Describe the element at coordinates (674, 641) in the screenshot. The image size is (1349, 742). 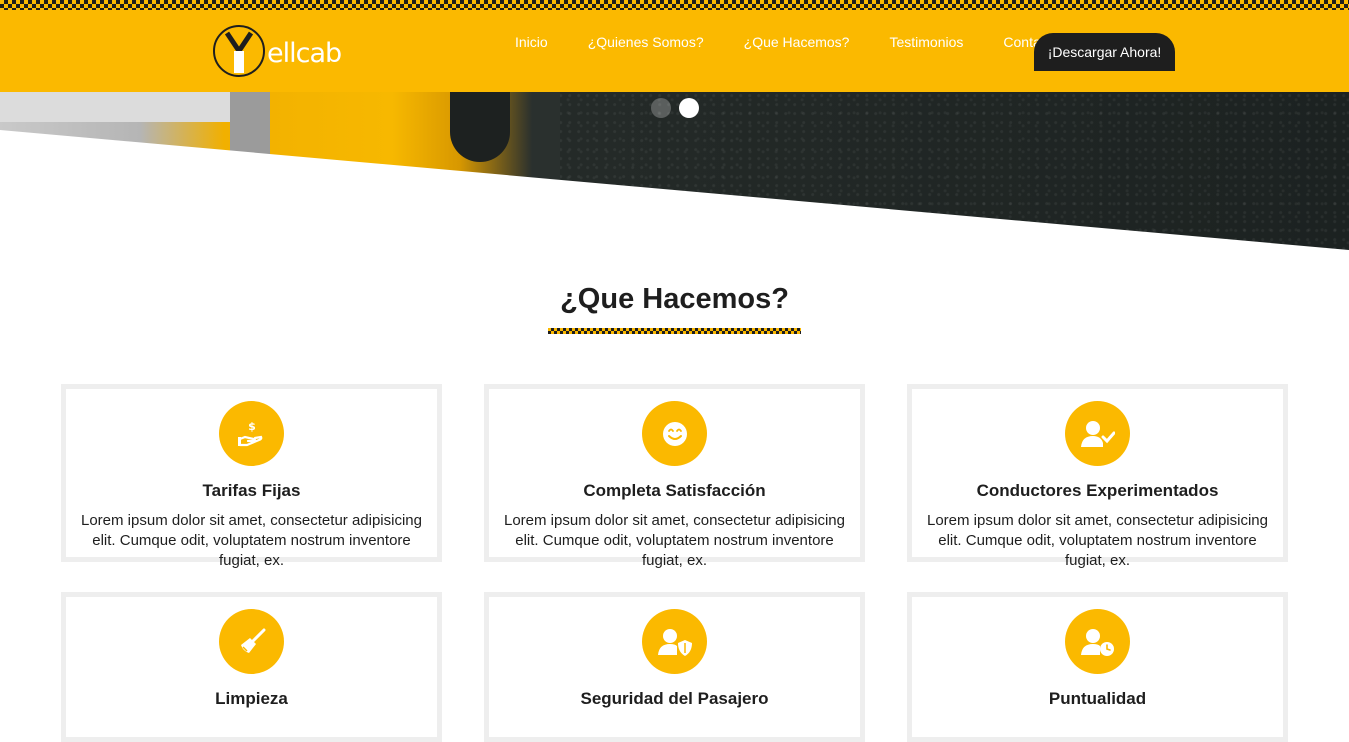
I see `user-shield-icon` at that location.